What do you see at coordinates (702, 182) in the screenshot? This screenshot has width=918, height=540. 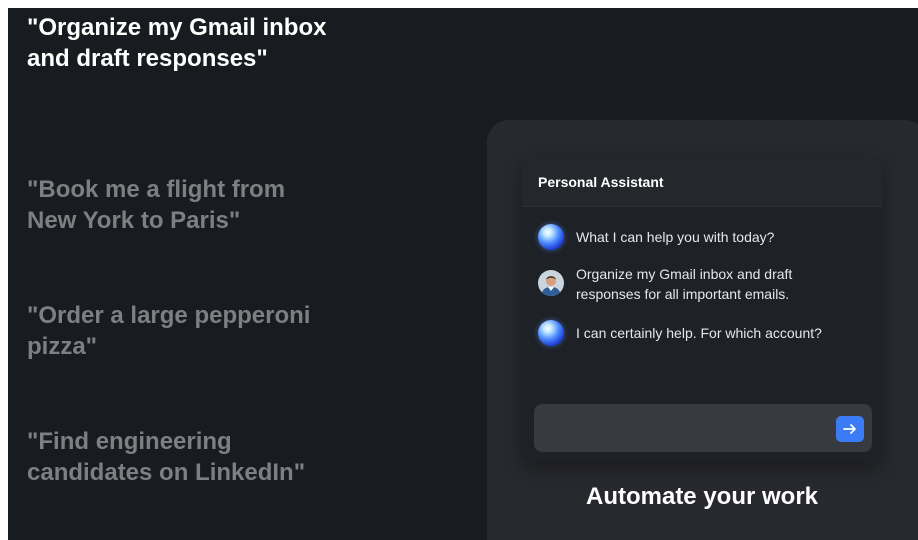 I see `chat-title: Personal Assistant` at bounding box center [702, 182].